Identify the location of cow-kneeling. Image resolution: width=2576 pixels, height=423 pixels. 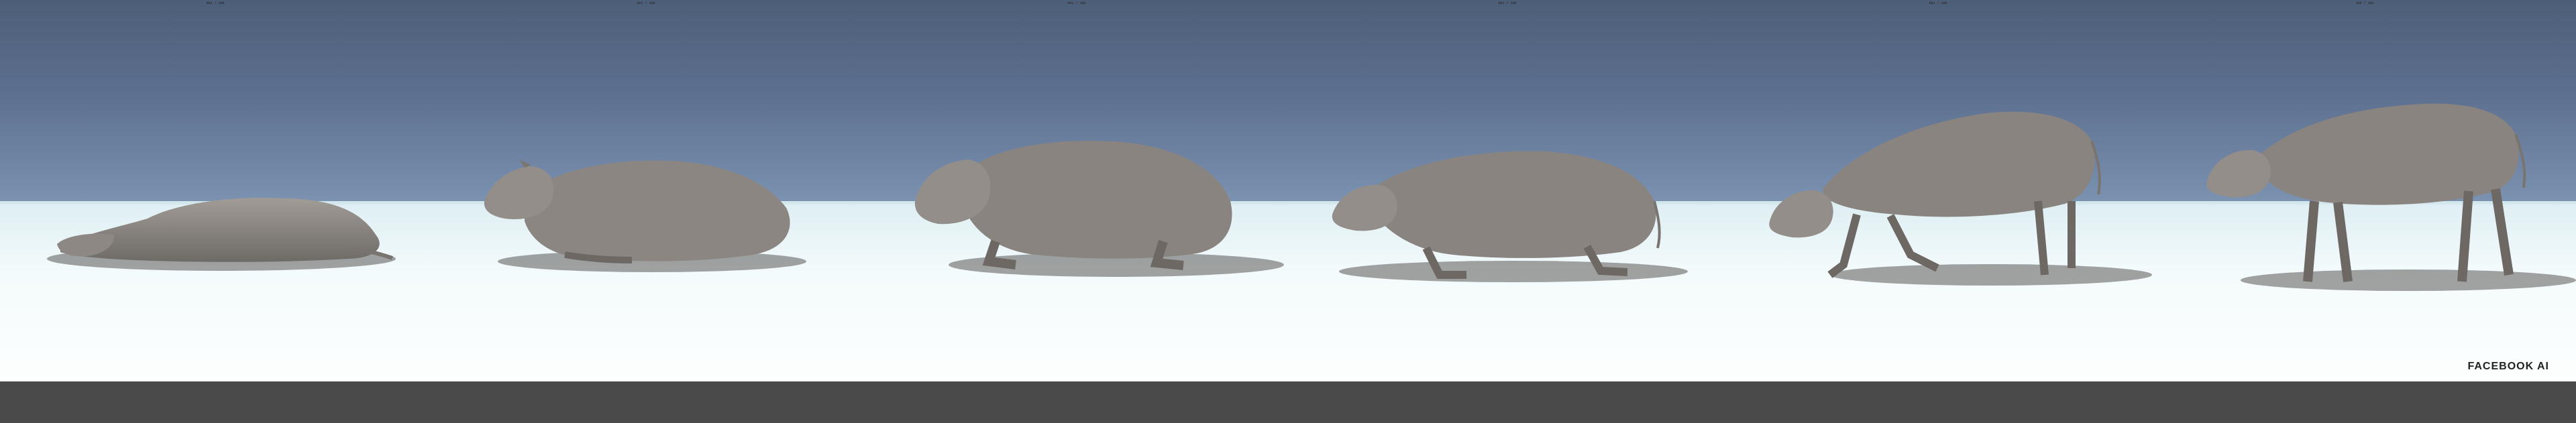
(1099, 209).